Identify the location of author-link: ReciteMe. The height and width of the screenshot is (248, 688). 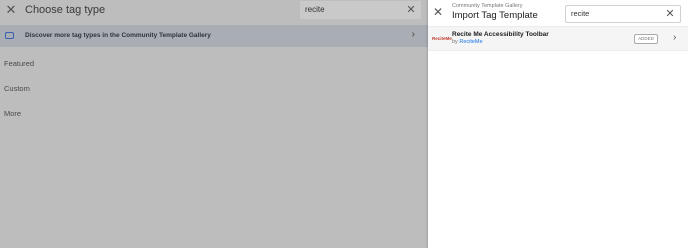
(470, 42).